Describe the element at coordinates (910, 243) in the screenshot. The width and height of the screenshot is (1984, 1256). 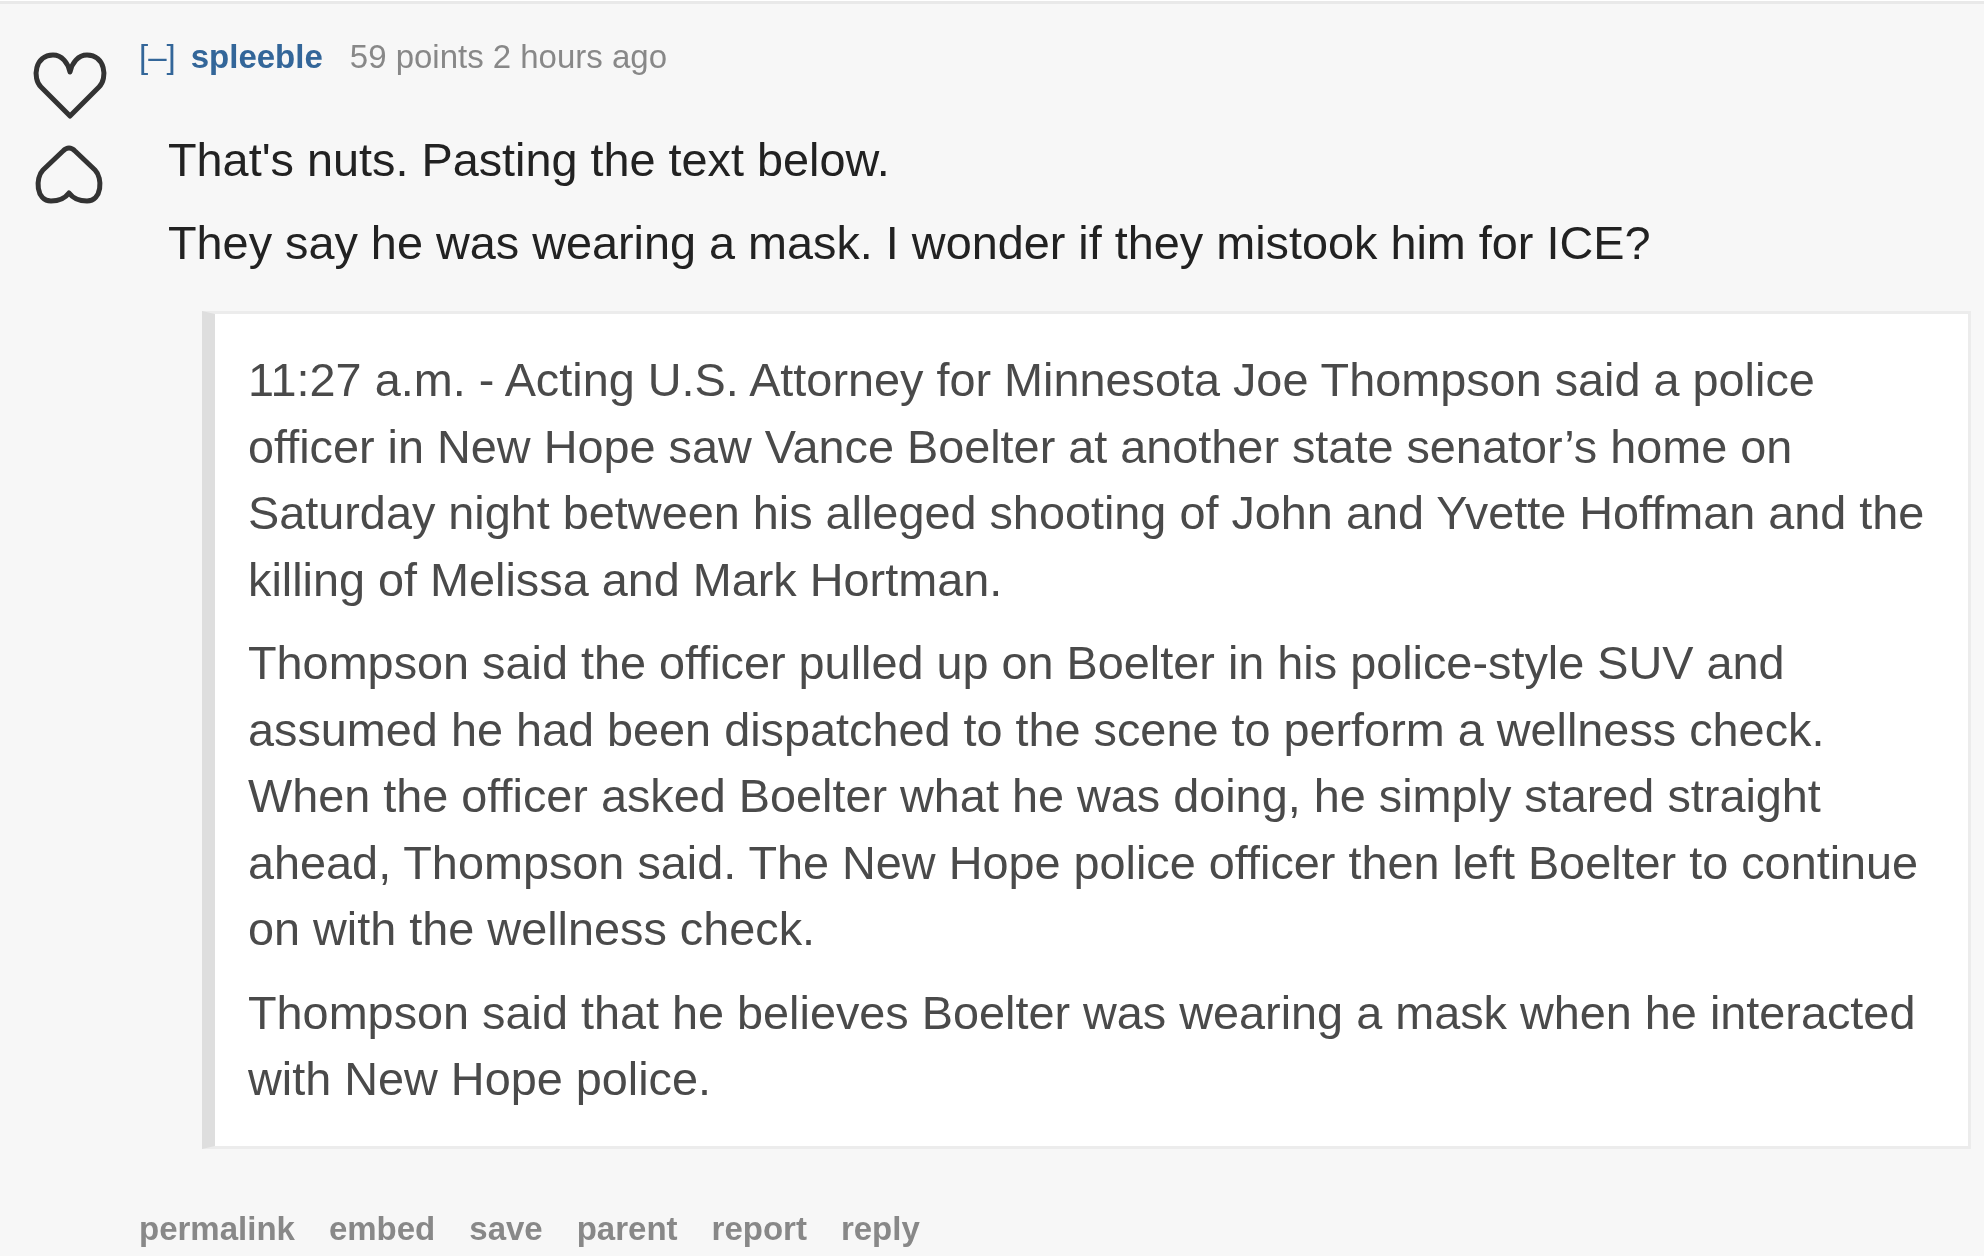
I see `comment-paragraph: They say he was wearing a mask. I wonder if they mistook him for ICE?` at that location.